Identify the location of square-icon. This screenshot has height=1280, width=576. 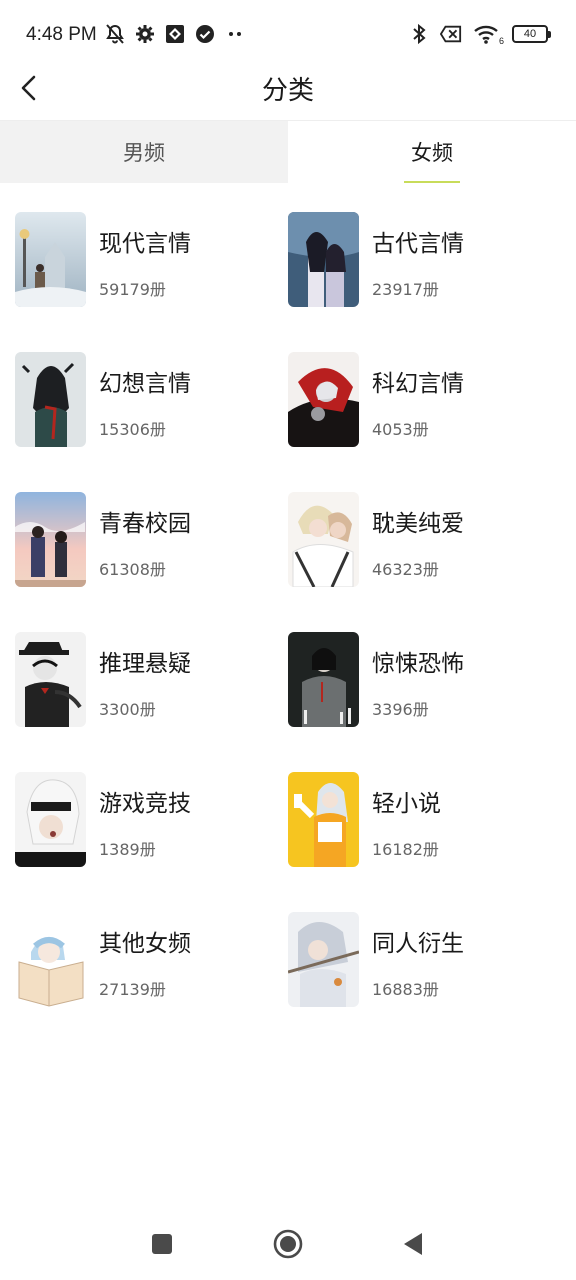
(162, 1246).